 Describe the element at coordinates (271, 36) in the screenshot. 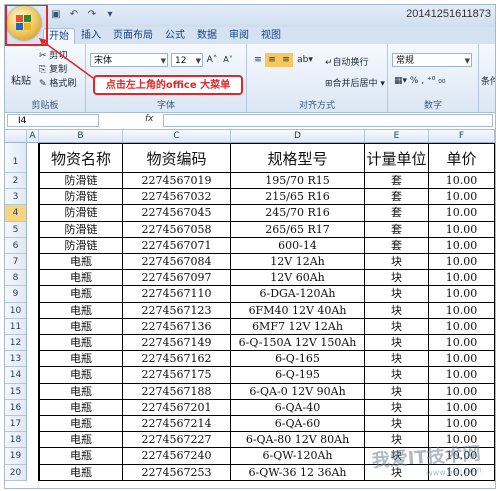

I see `tab-view: 视图` at that location.